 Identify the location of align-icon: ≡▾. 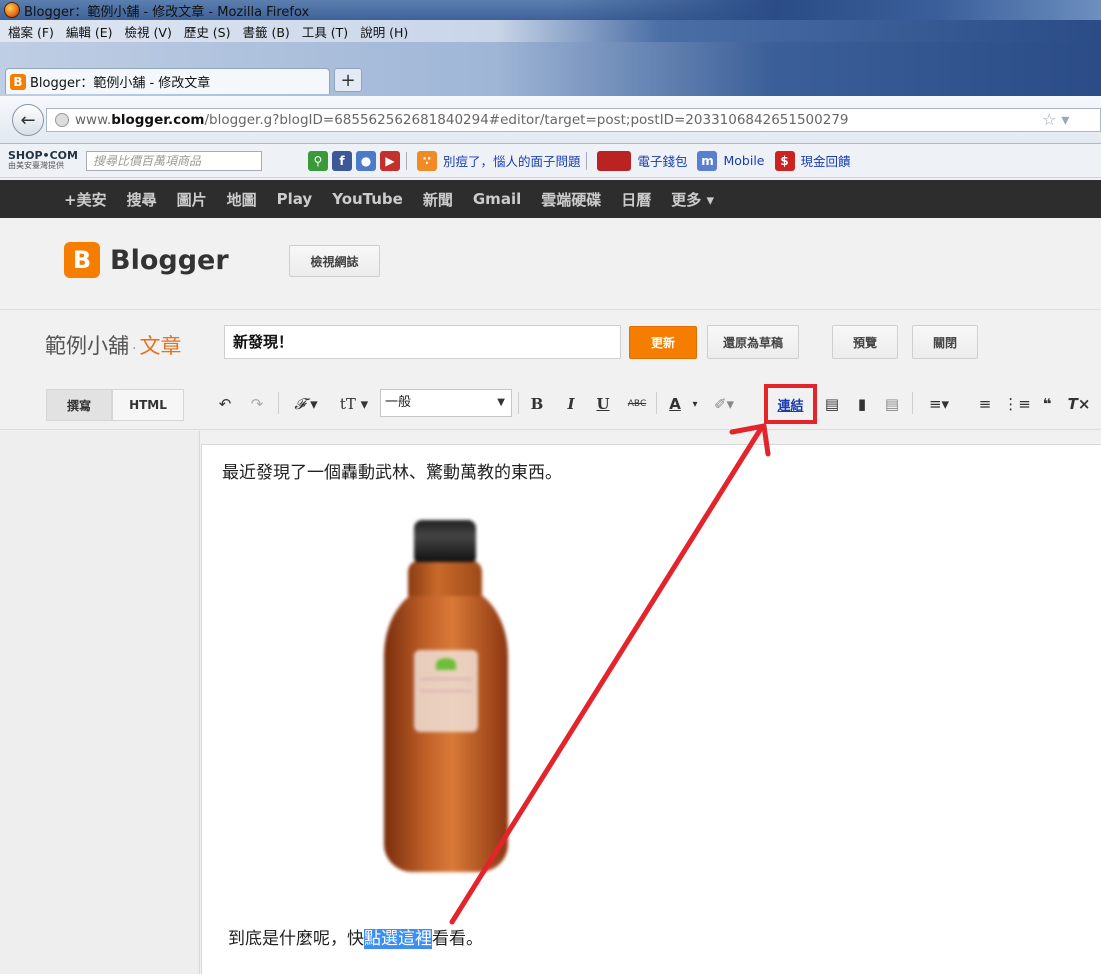
(939, 404).